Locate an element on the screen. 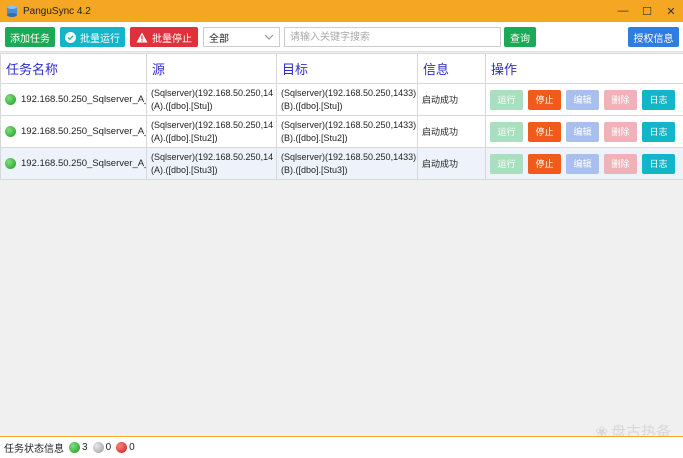 The height and width of the screenshot is (458, 683). target-line-2: (B).([dbo].[Stu2]) is located at coordinates (314, 137).